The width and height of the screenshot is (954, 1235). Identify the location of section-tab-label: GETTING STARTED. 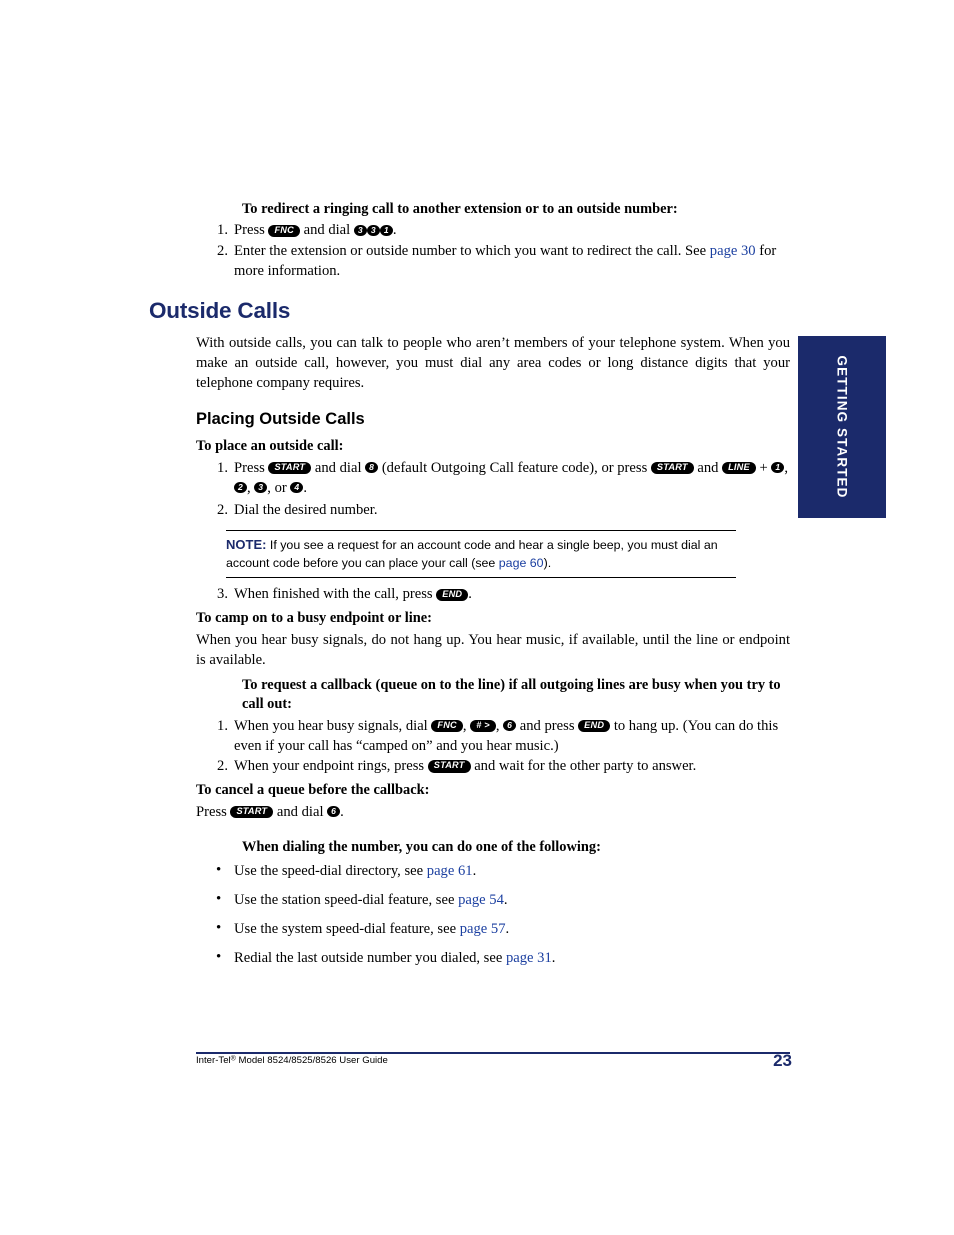
(842, 427).